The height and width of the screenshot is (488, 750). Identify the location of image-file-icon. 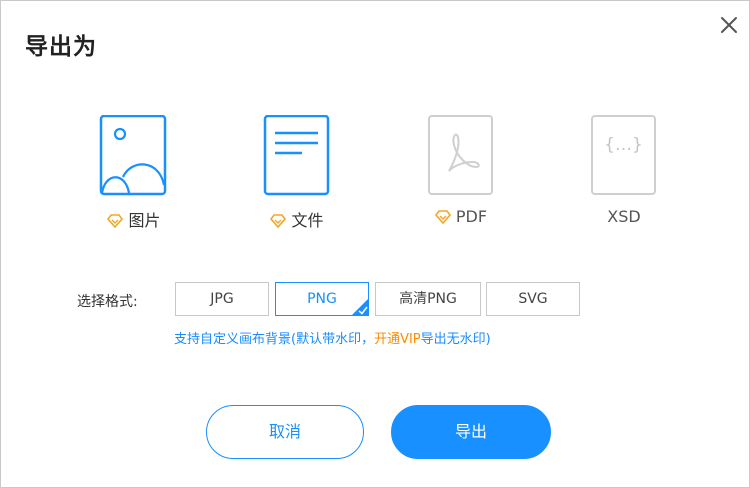
(133, 155).